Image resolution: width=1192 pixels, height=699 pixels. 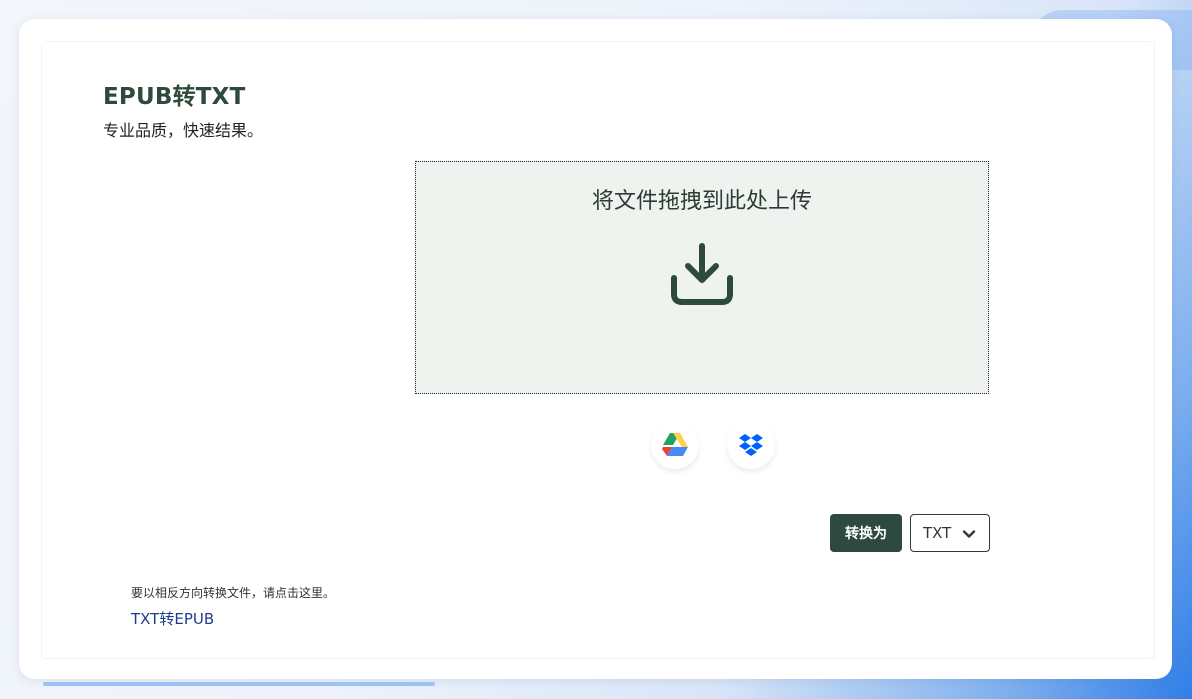 I want to click on google-drive-icon, so click(x=675, y=444).